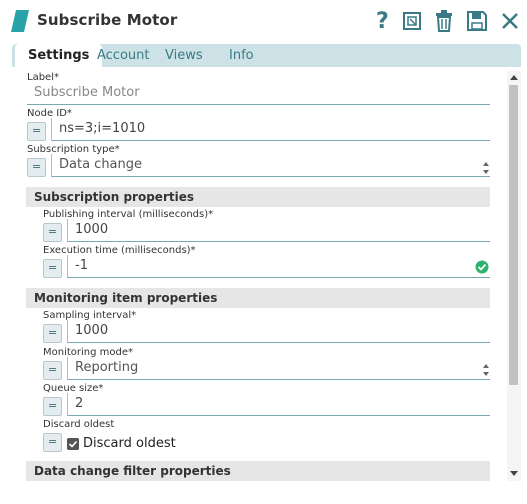  What do you see at coordinates (258, 298) in the screenshot?
I see `monitoring-item-properties-header: Monitoring item properties` at bounding box center [258, 298].